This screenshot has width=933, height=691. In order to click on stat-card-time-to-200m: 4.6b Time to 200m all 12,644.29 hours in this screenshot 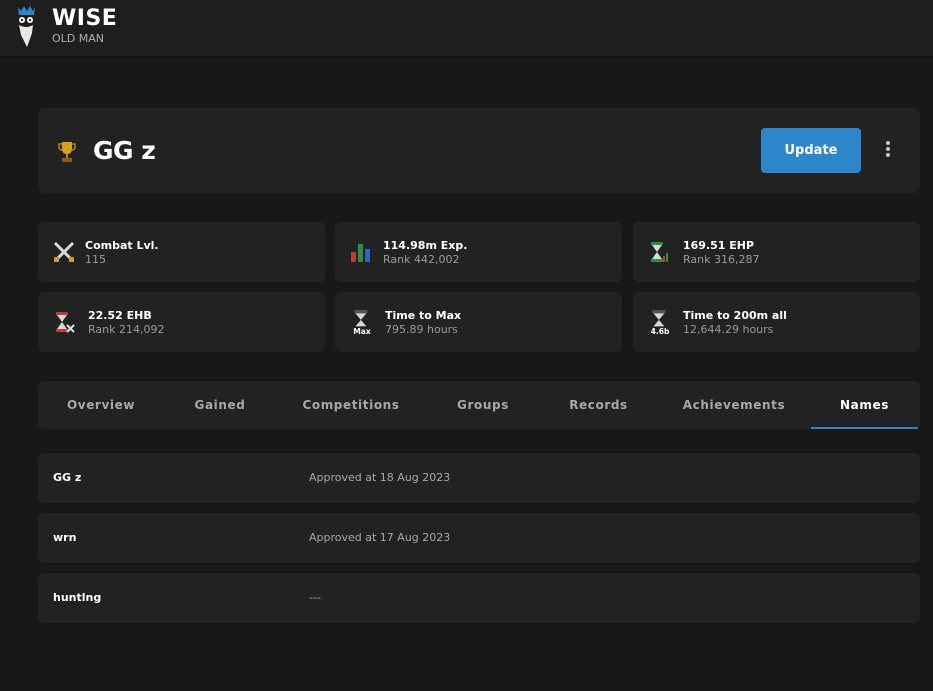, I will do `click(776, 322)`.